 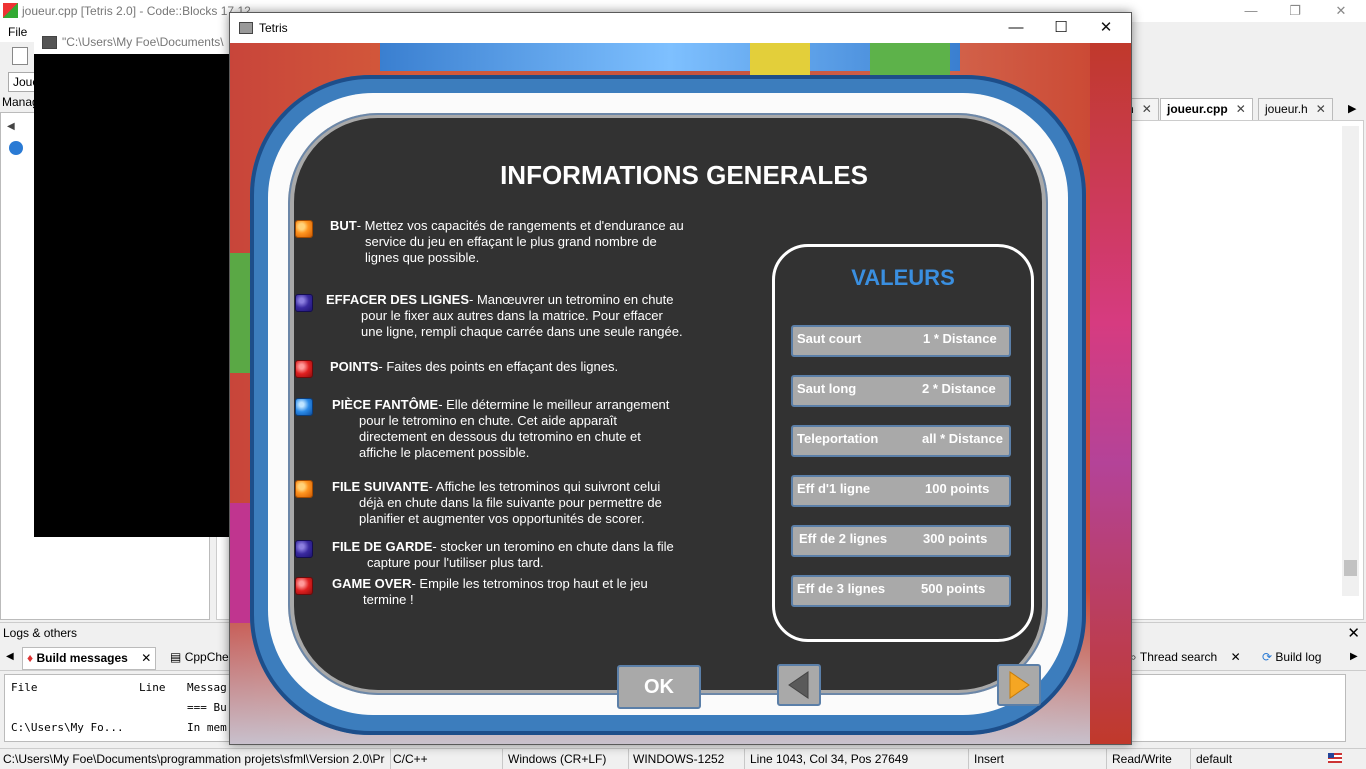 I want to click on log-tab-cppcheck: ▤ CppChec, so click(x=202, y=657).